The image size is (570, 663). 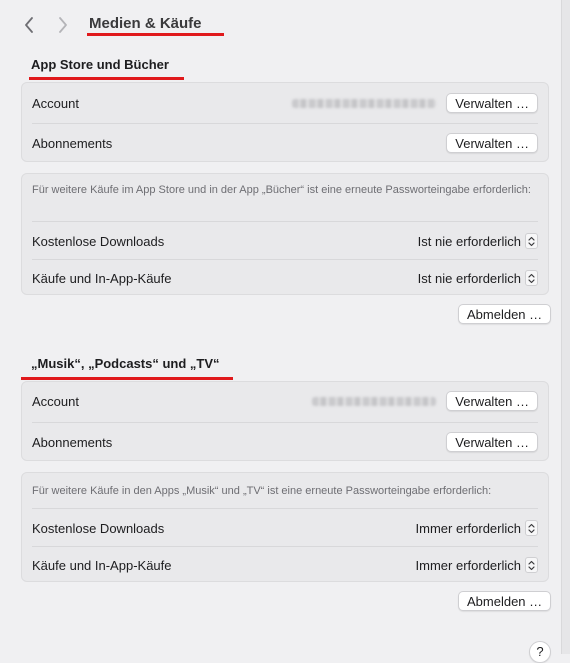 I want to click on forward-button, so click(x=63, y=25).